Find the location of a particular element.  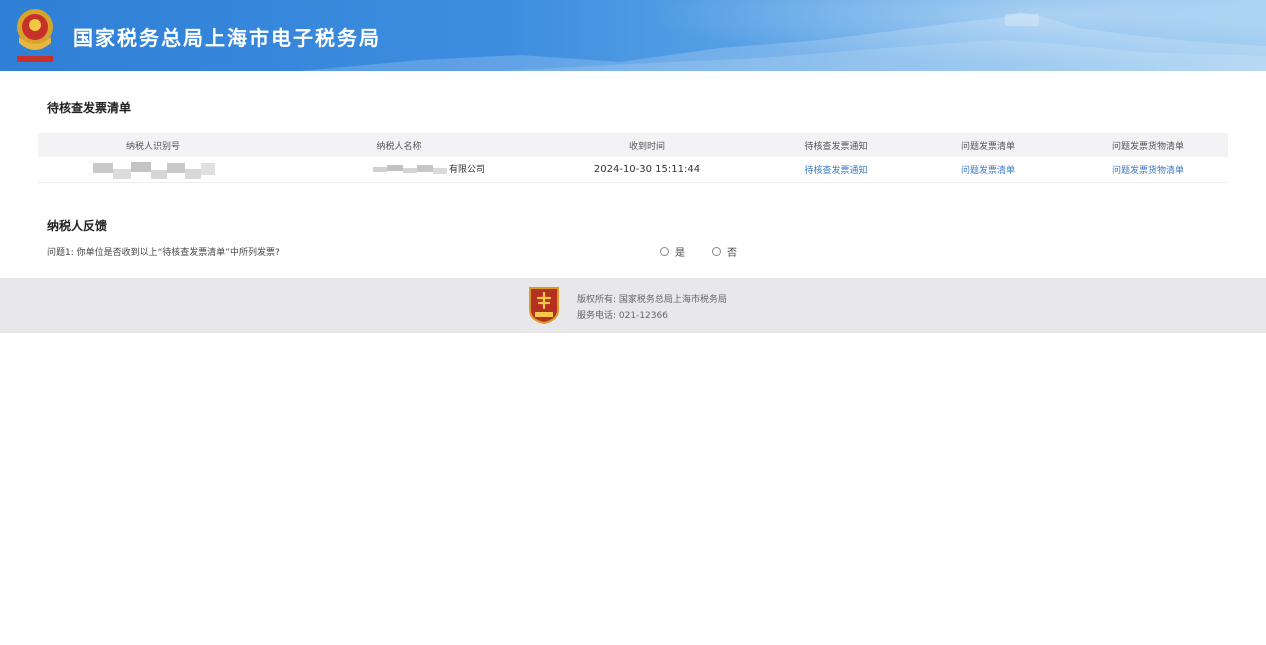

col-received-time: 收到时间 is located at coordinates (646, 146).